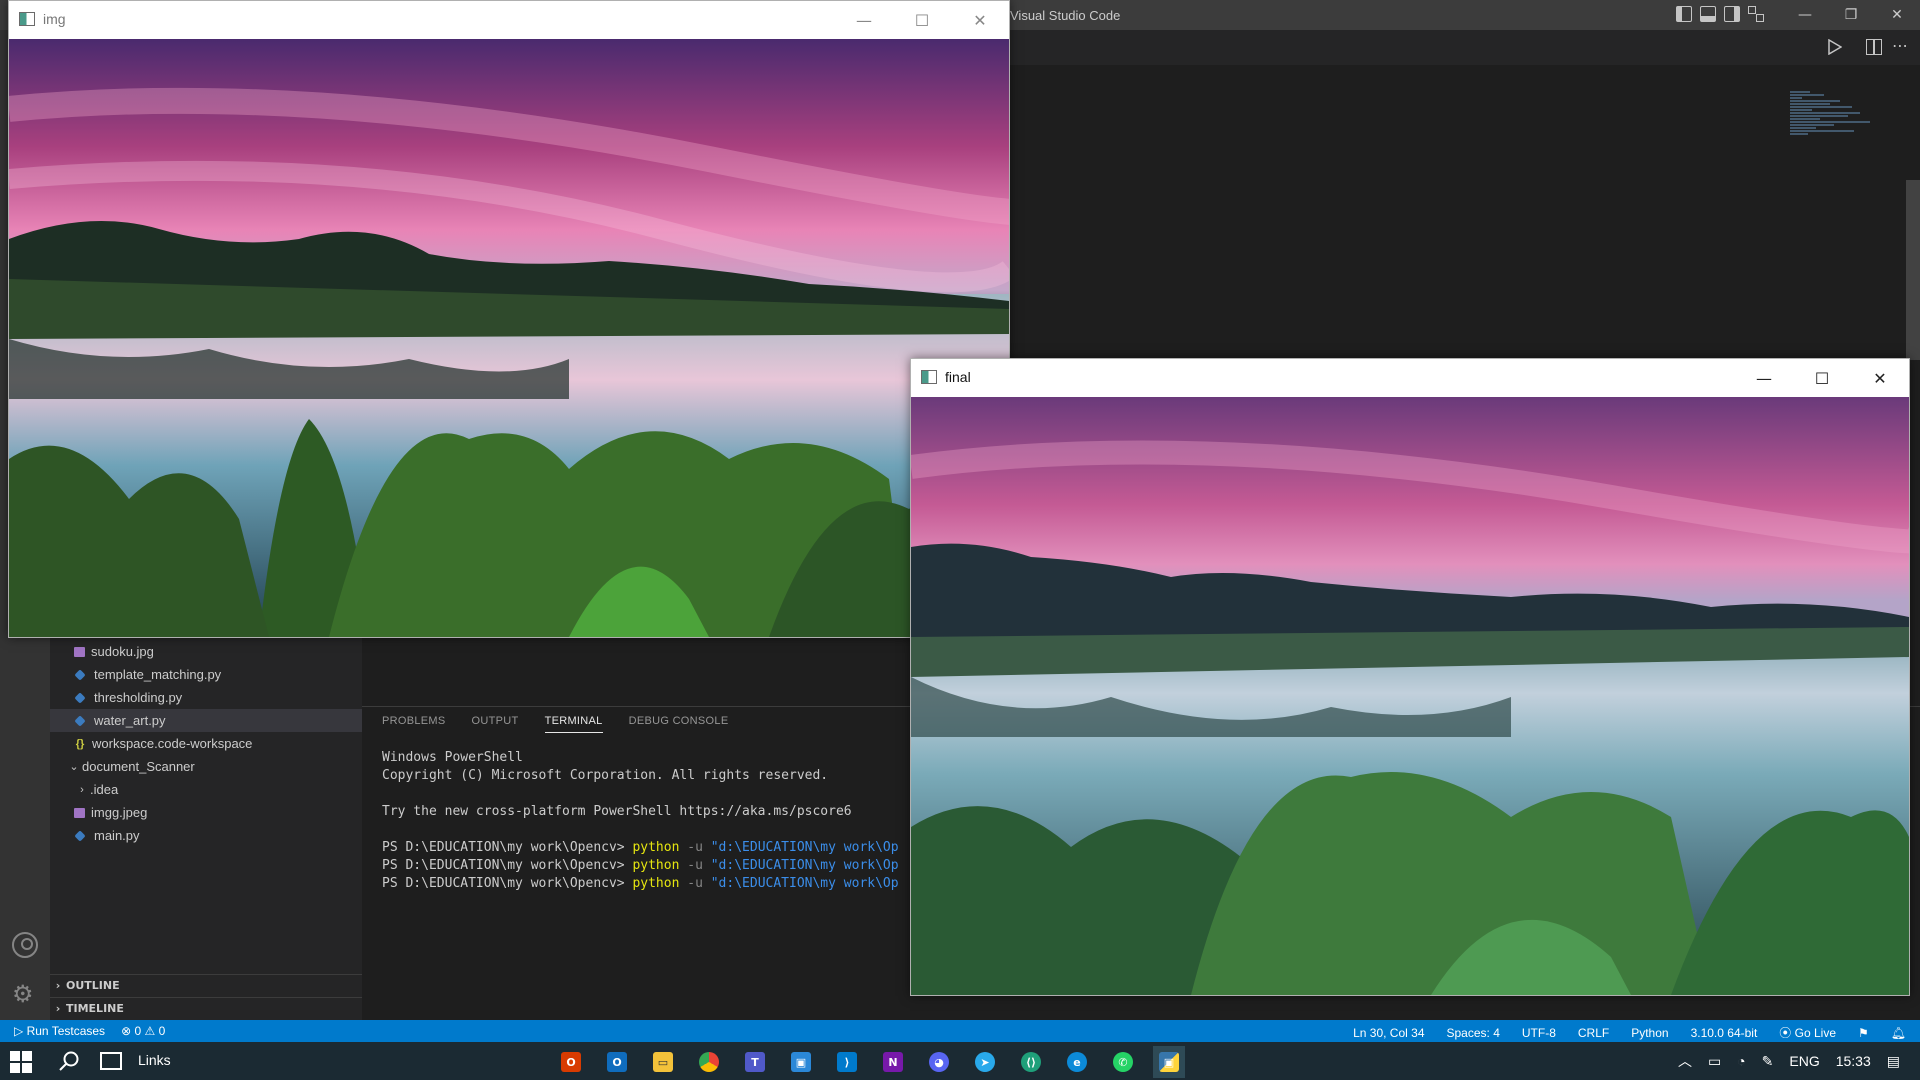 The height and width of the screenshot is (1080, 1920). What do you see at coordinates (801, 1062) in the screenshot?
I see `store-icon: ▣` at bounding box center [801, 1062].